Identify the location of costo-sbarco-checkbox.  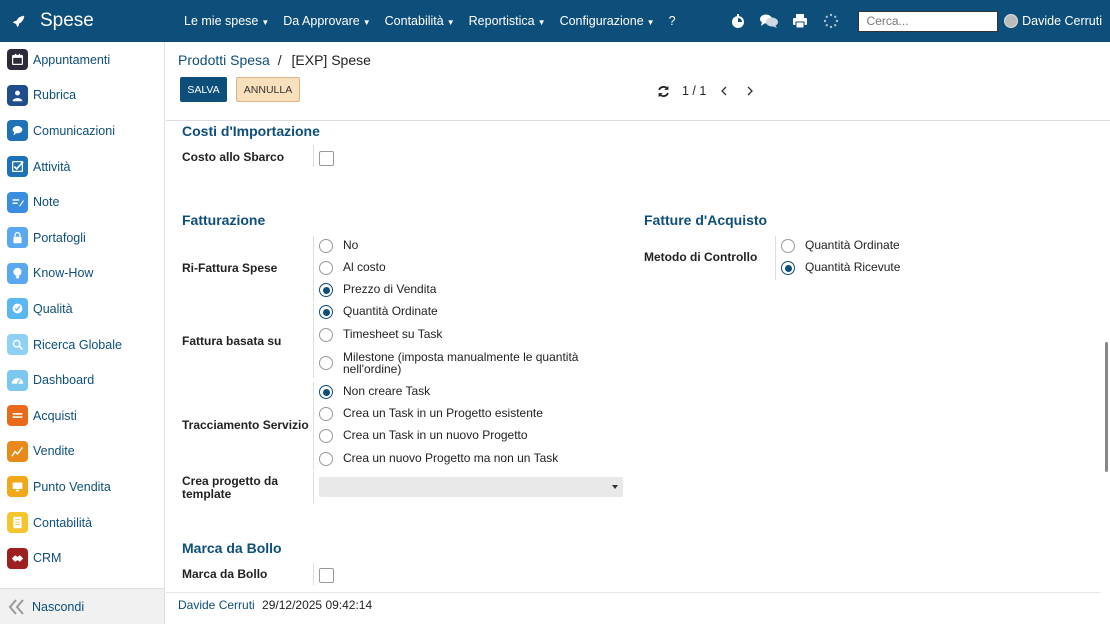
(326, 158).